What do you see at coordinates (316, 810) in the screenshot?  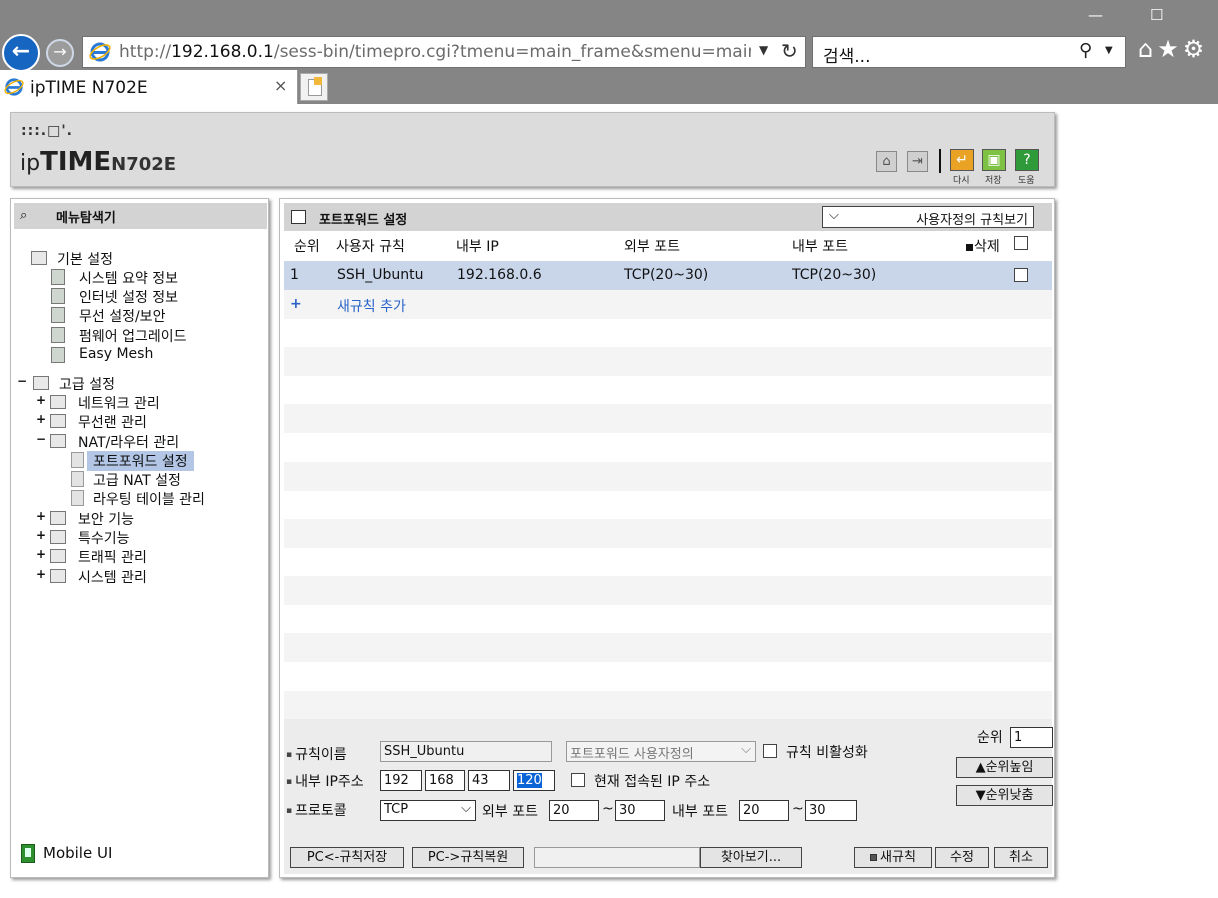 I see `protocol-label: 프로토콜` at bounding box center [316, 810].